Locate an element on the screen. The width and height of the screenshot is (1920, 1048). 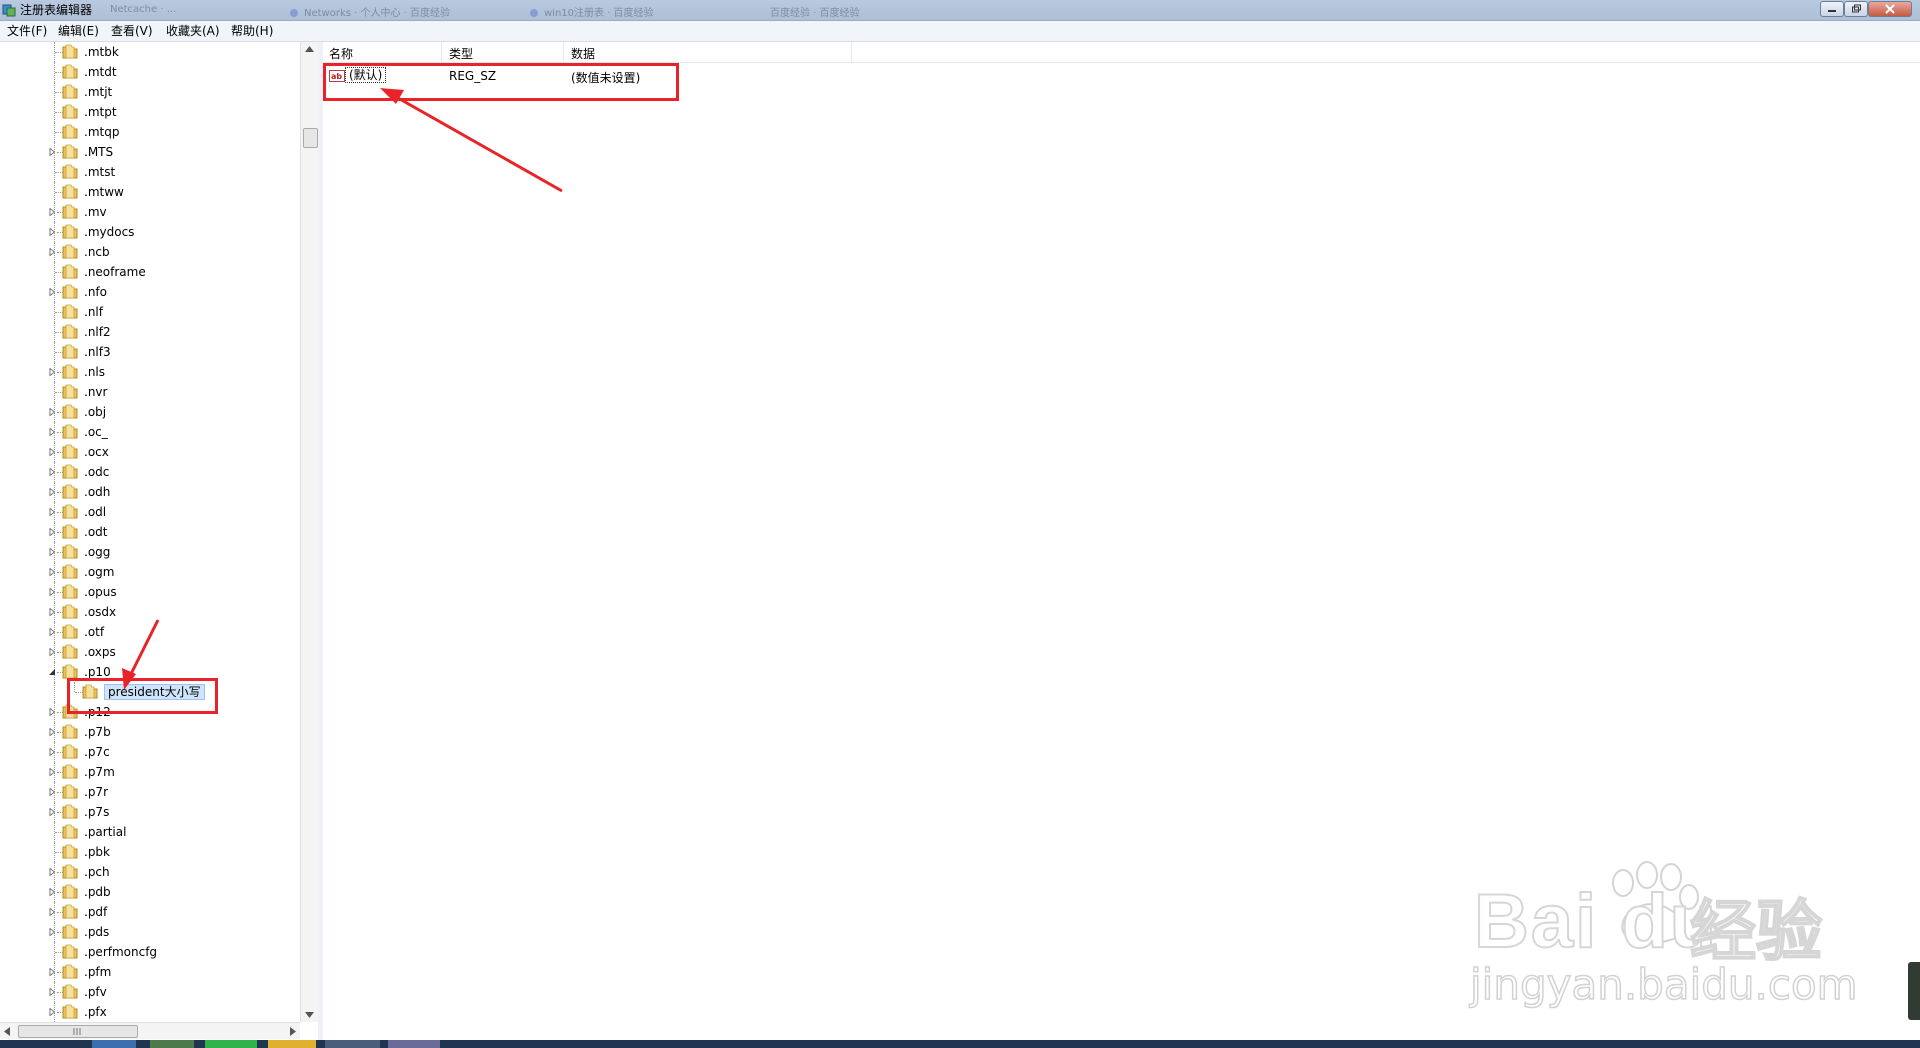
tree-item: .mydocs is located at coordinates (150, 232).